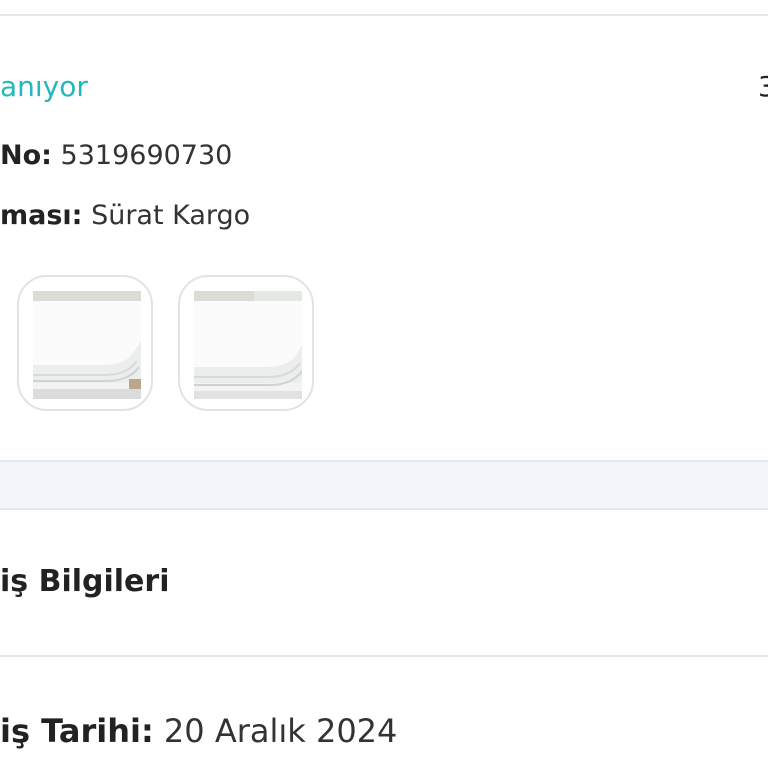 The height and width of the screenshot is (768, 768). What do you see at coordinates (384, 15) in the screenshot?
I see `top-divider` at bounding box center [384, 15].